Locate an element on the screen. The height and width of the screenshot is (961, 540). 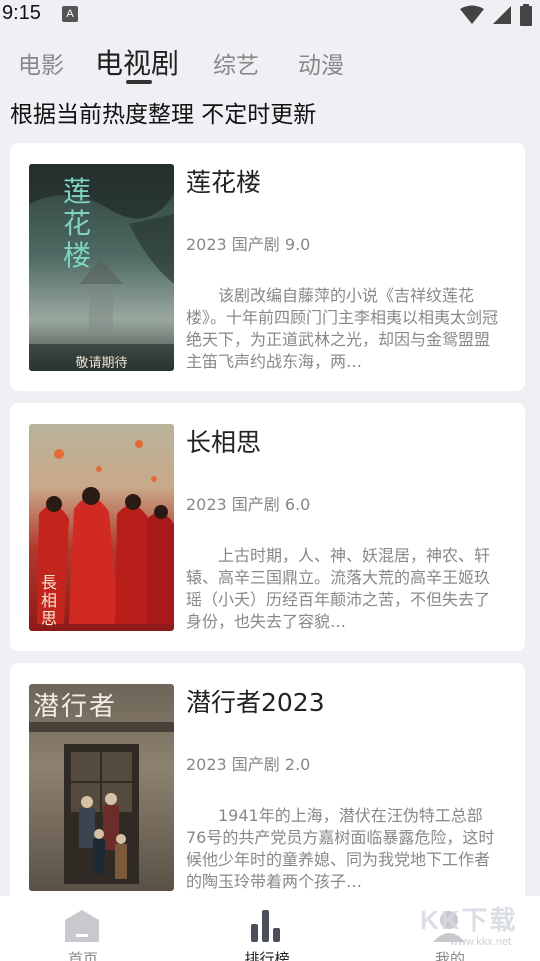
status-time: 9:15 is located at coordinates (21, 13).